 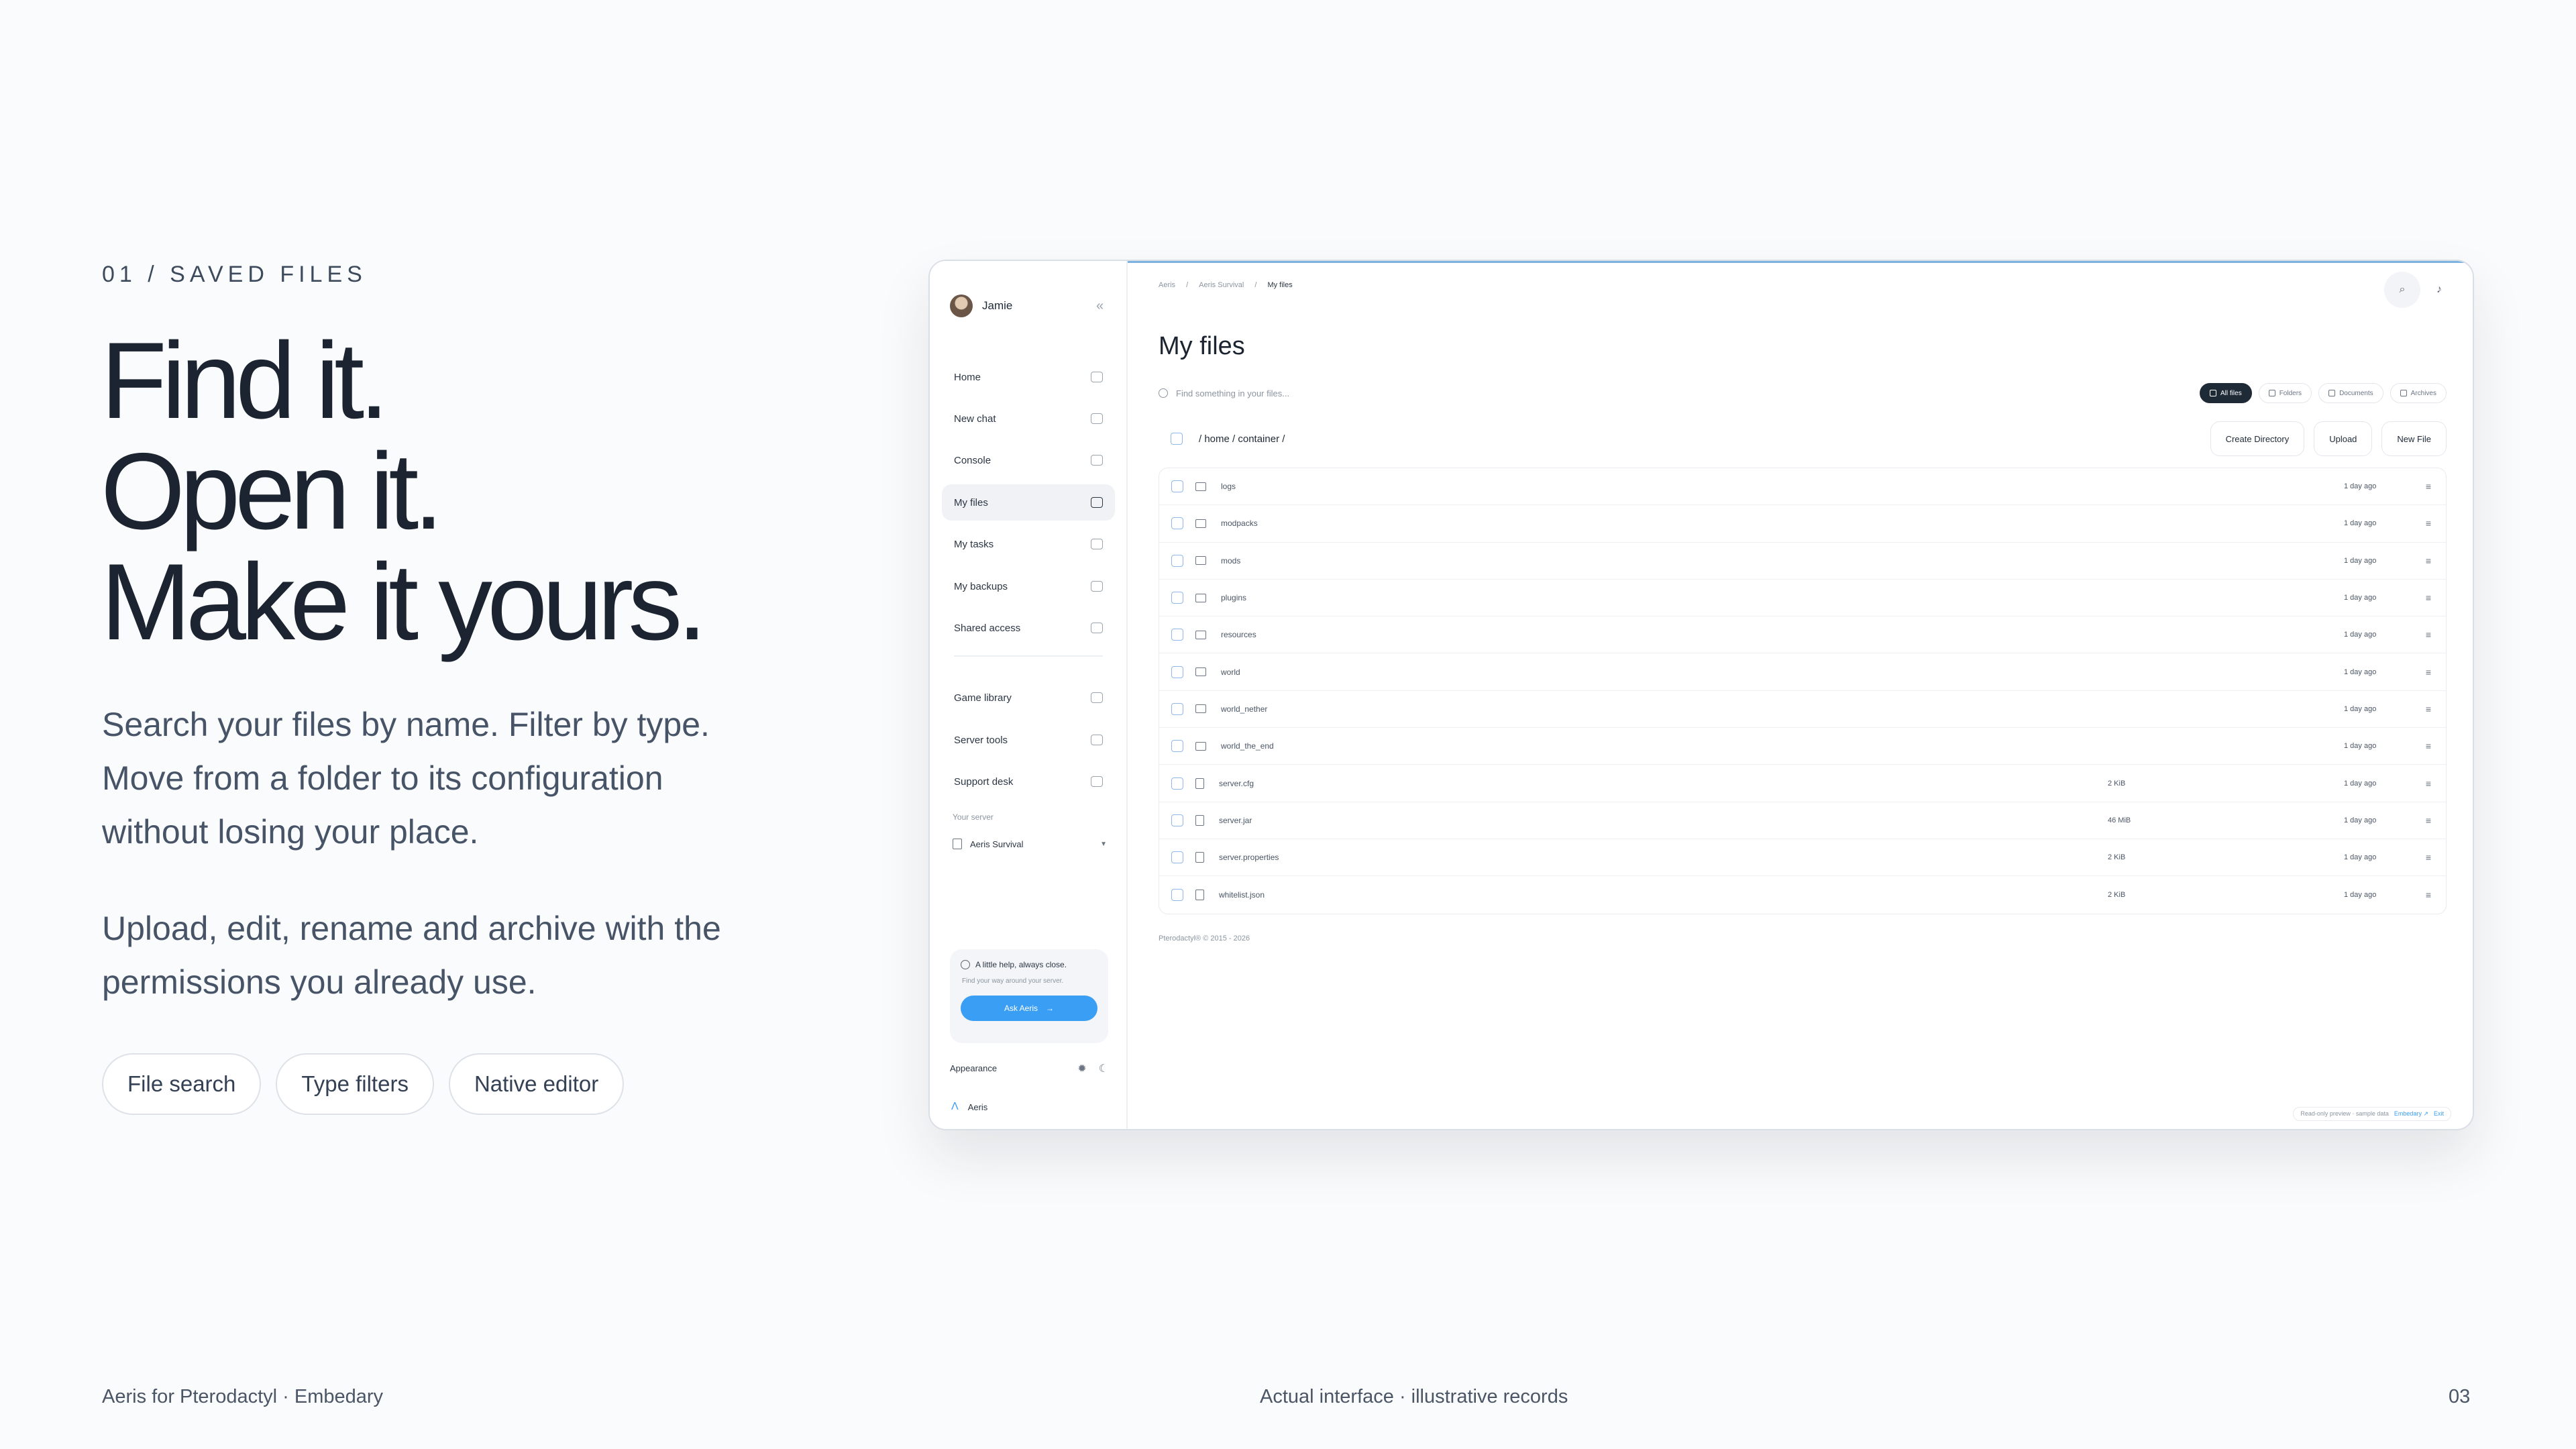 I want to click on user-name: Jamie, so click(x=997, y=305).